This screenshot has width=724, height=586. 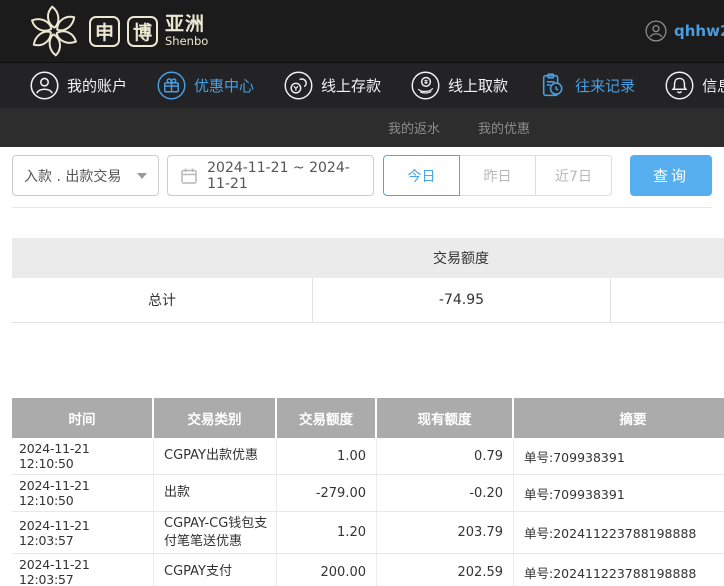 I want to click on summary-total-value: -74.95, so click(x=461, y=300).